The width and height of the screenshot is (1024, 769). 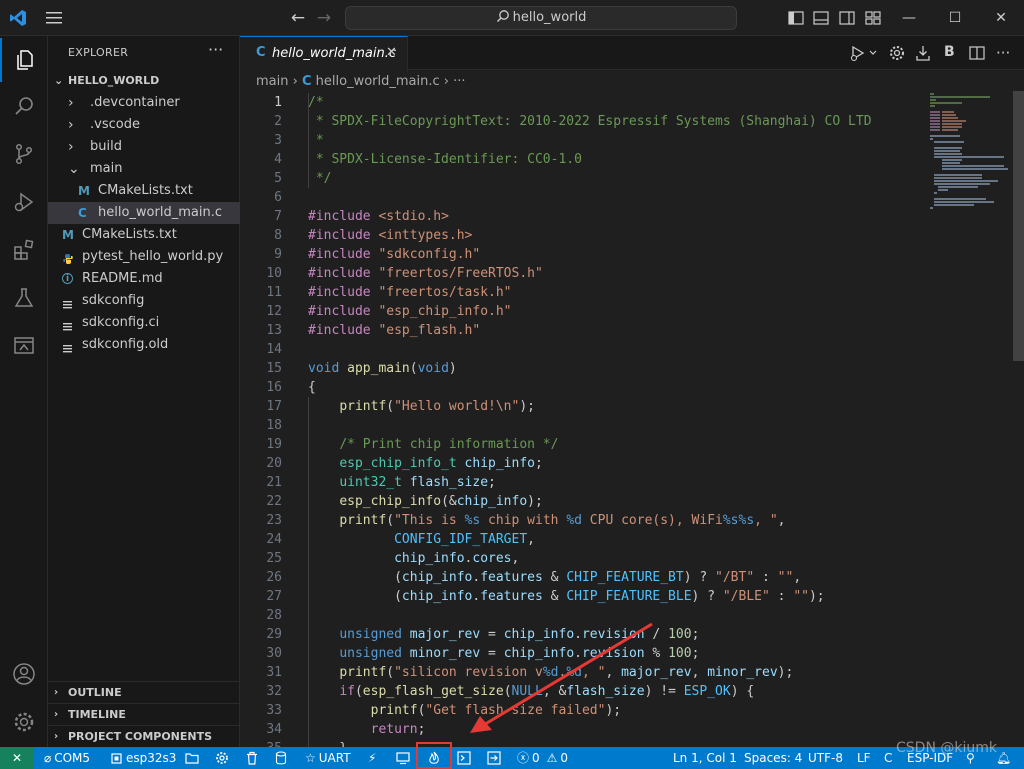 I want to click on code-line: esp_chip_info_t chip_info;, so click(x=425, y=463).